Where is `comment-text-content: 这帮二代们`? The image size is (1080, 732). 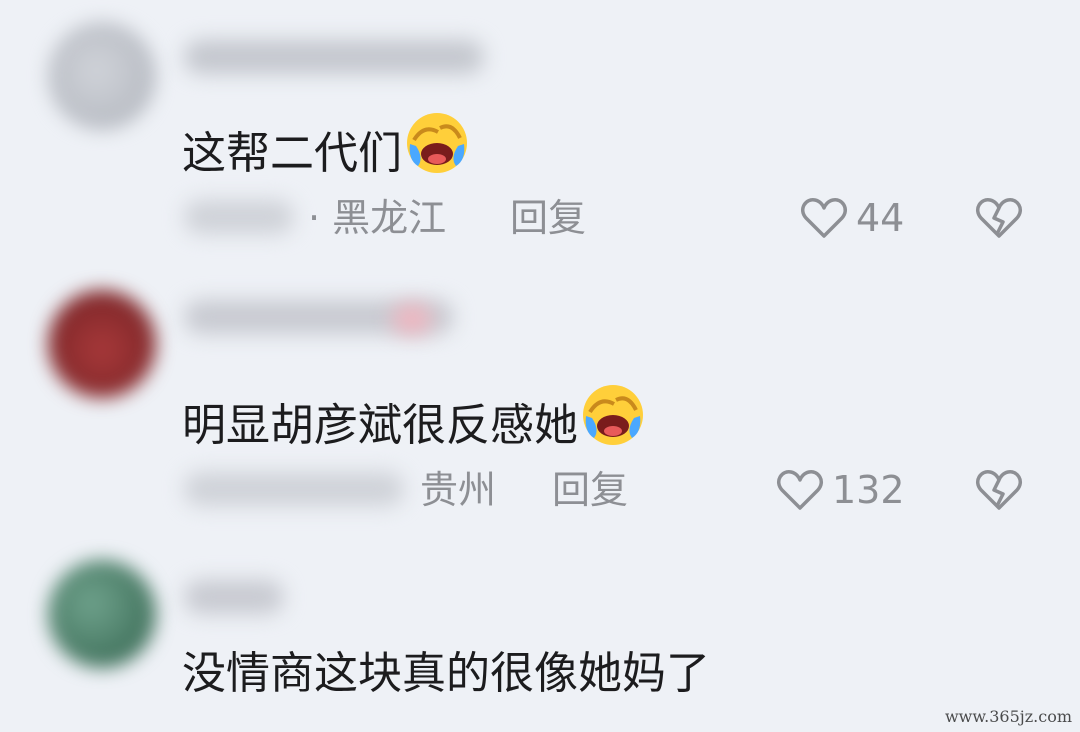
comment-text-content: 这帮二代们 is located at coordinates (292, 153).